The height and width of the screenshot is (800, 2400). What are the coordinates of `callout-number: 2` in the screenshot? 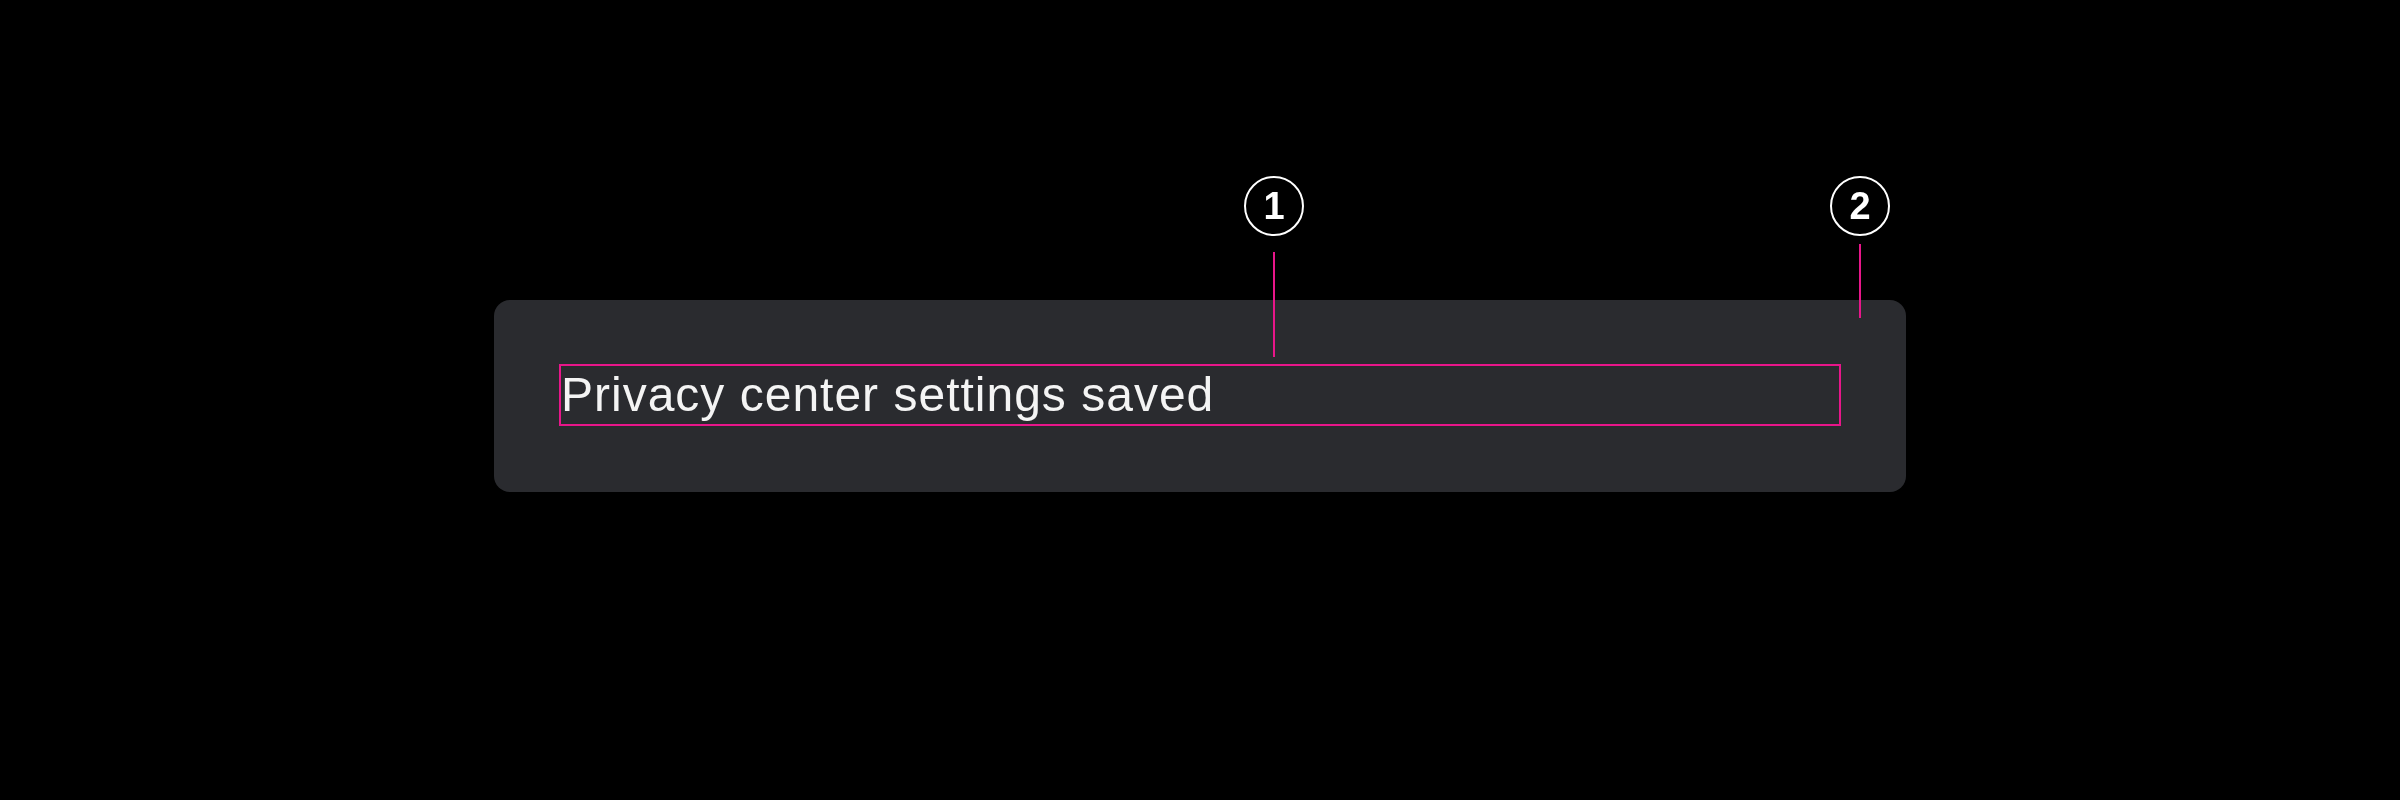 It's located at (1860, 206).